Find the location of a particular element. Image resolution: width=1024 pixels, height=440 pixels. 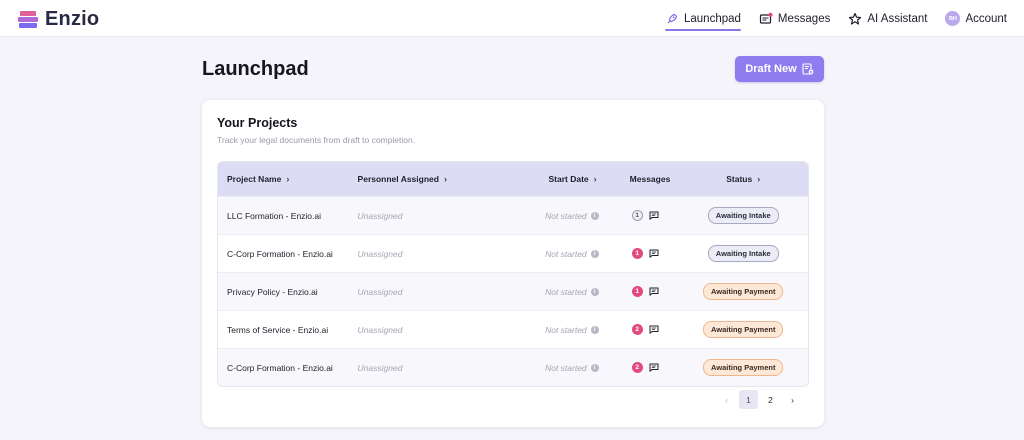

next-page-button: › is located at coordinates (792, 399).